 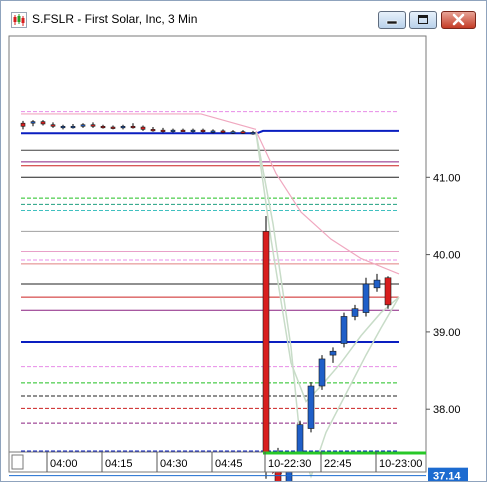 What do you see at coordinates (447, 256) in the screenshot?
I see `y-axis-label: 40.00` at bounding box center [447, 256].